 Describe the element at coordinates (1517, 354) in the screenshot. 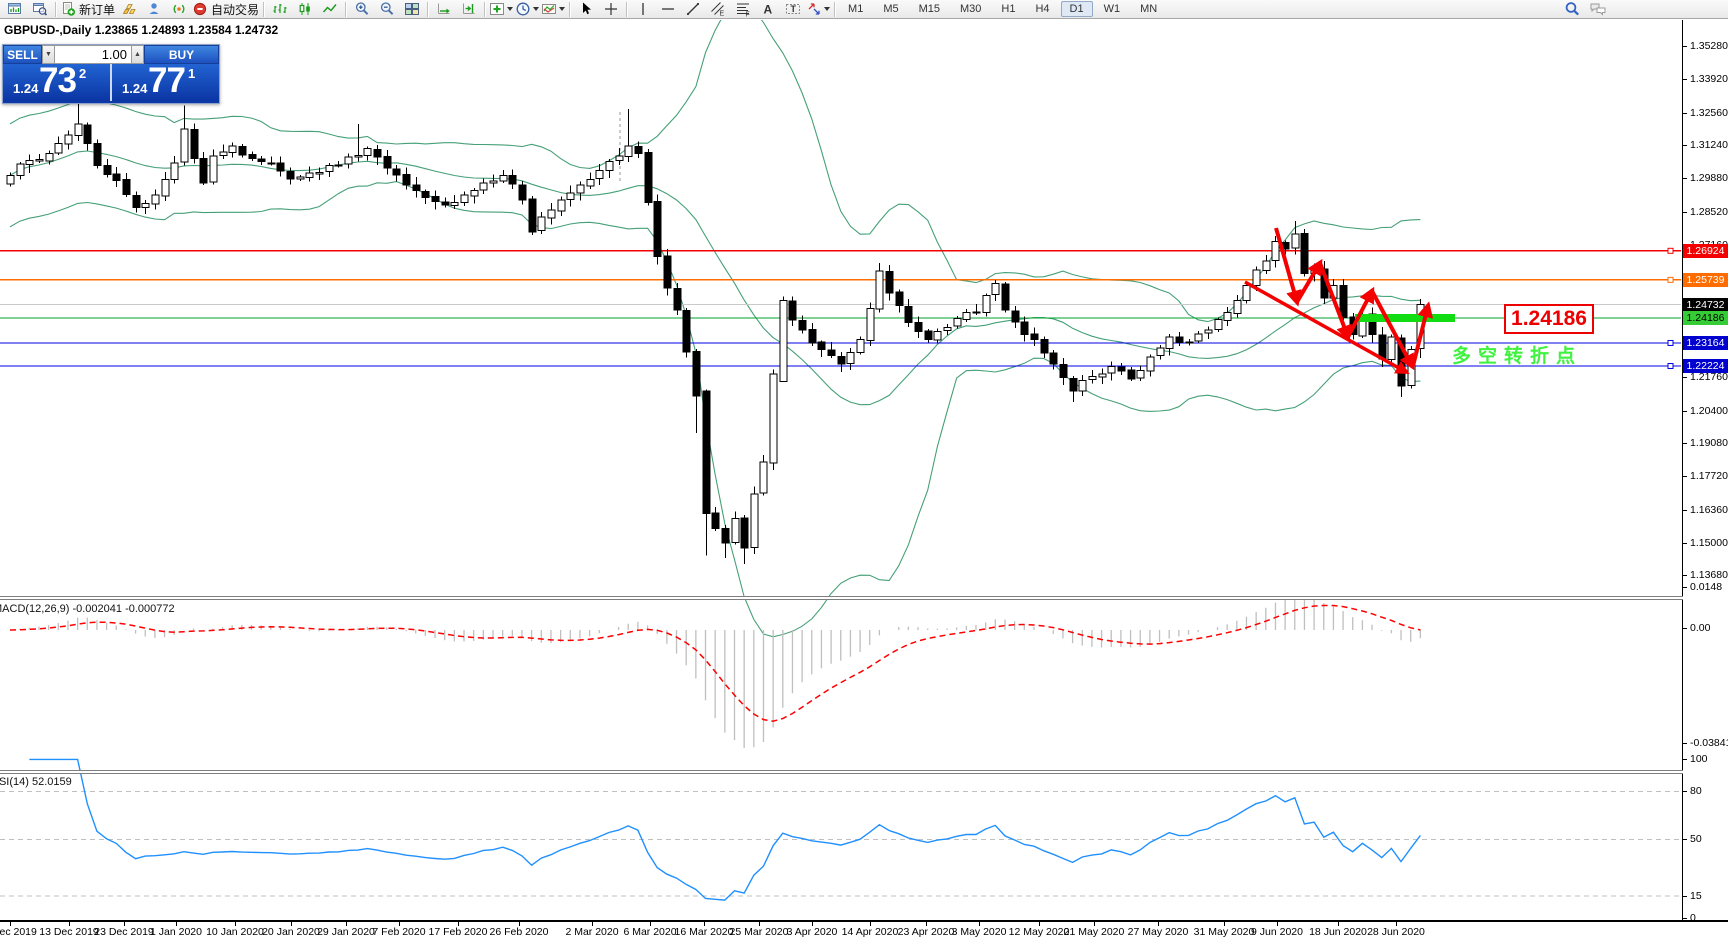

I see `turning-point-text: 多空转折点` at that location.